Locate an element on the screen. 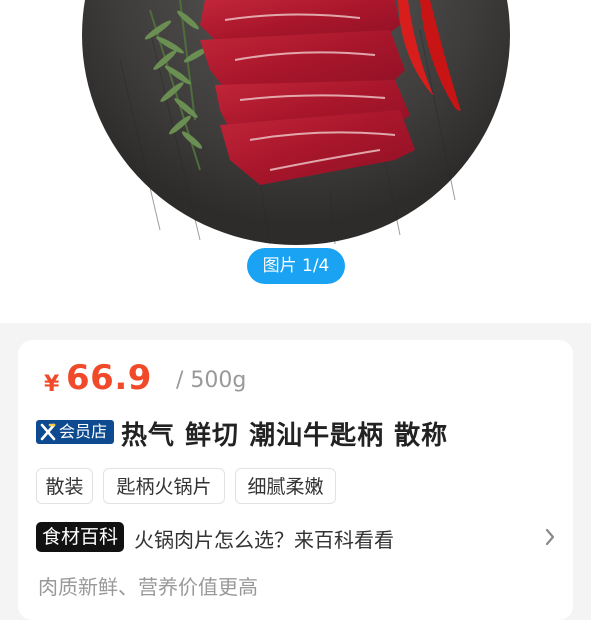  member-badge-label: 会员店 is located at coordinates (83, 431).